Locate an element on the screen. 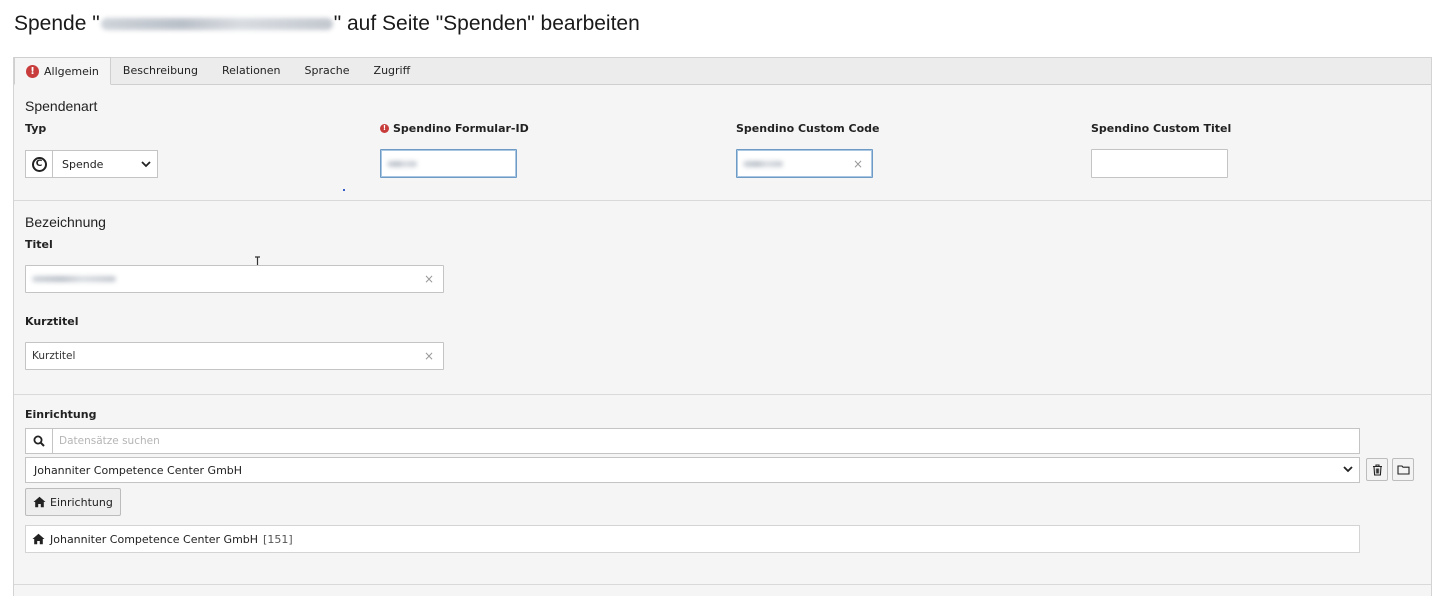 This screenshot has height=596, width=1440. record-search: Datensätze suchen is located at coordinates (692, 441).